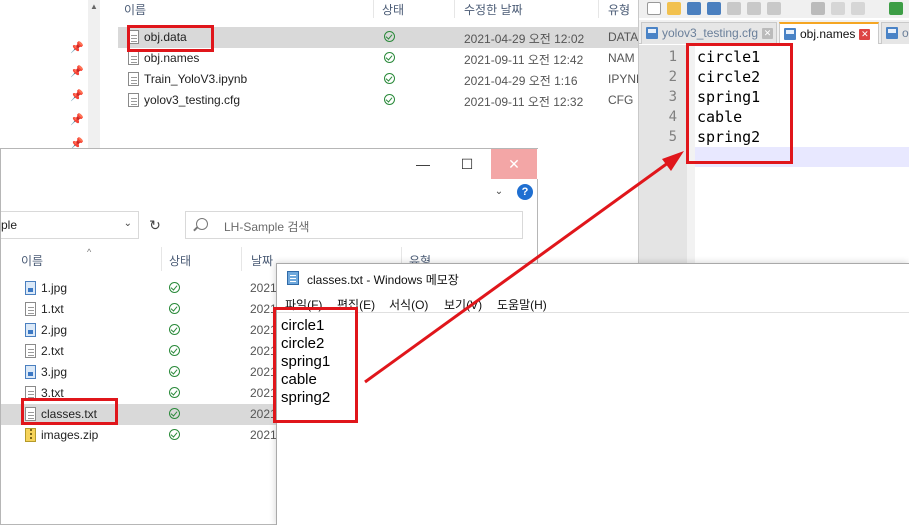 This screenshot has height=525, width=909. What do you see at coordinates (774, 8) in the screenshot?
I see `print-icon` at bounding box center [774, 8].